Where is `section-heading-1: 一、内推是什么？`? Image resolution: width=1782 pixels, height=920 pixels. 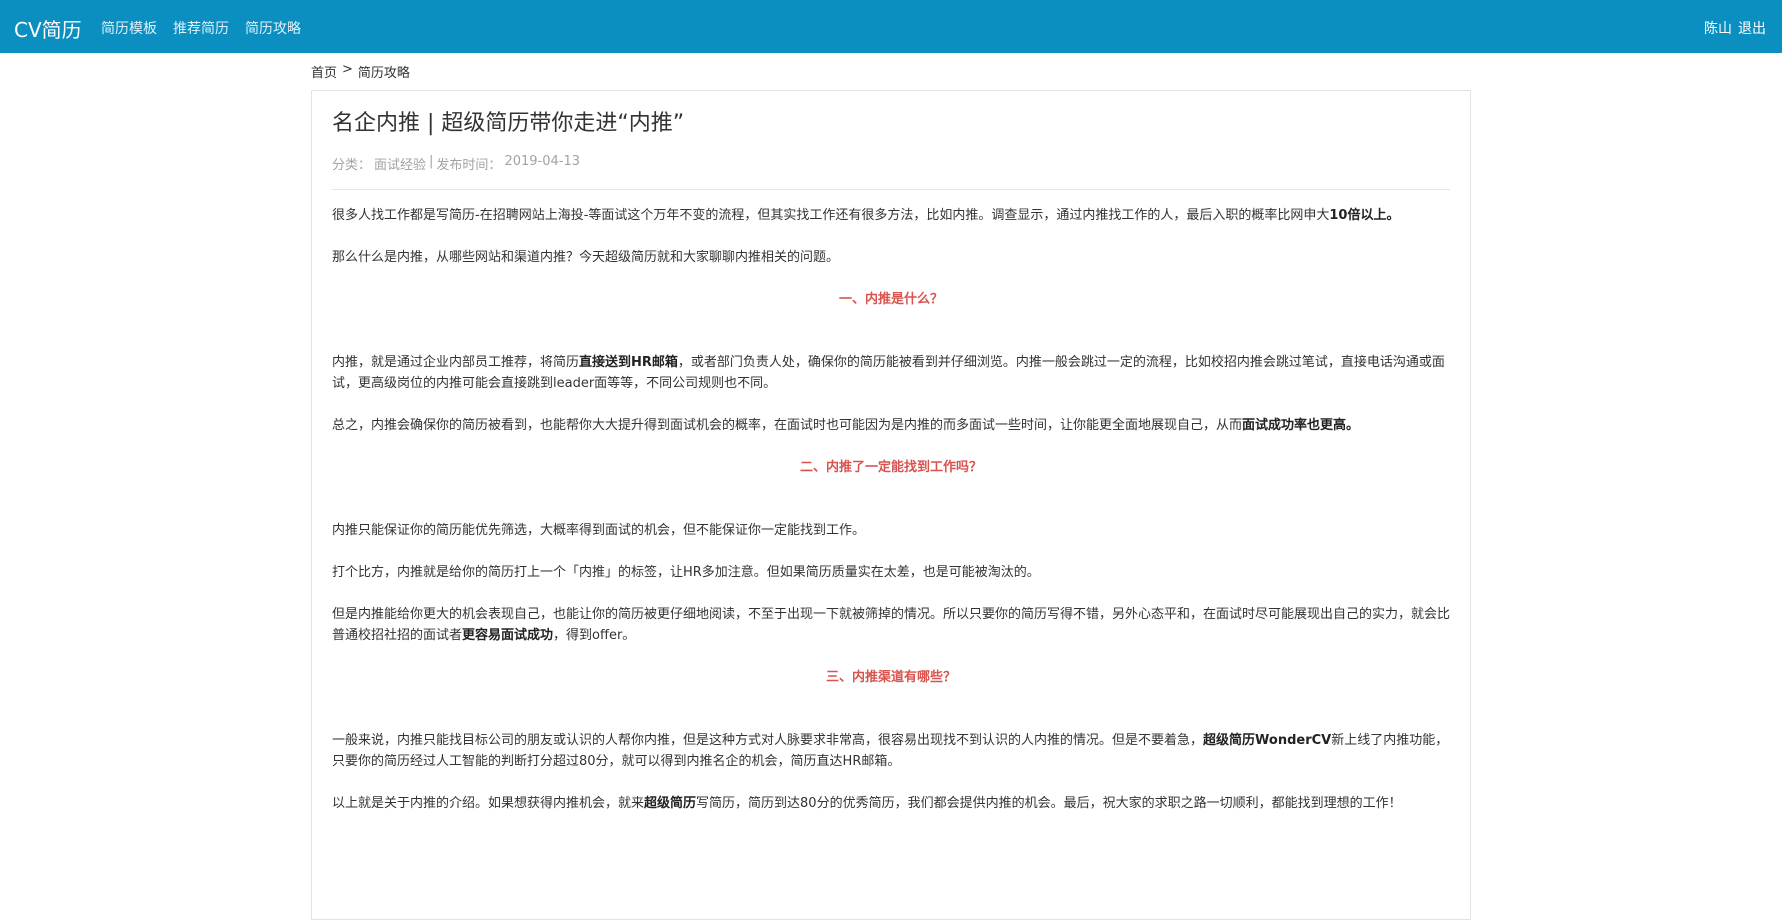 section-heading-1: 一、内推是什么？ is located at coordinates (890, 299).